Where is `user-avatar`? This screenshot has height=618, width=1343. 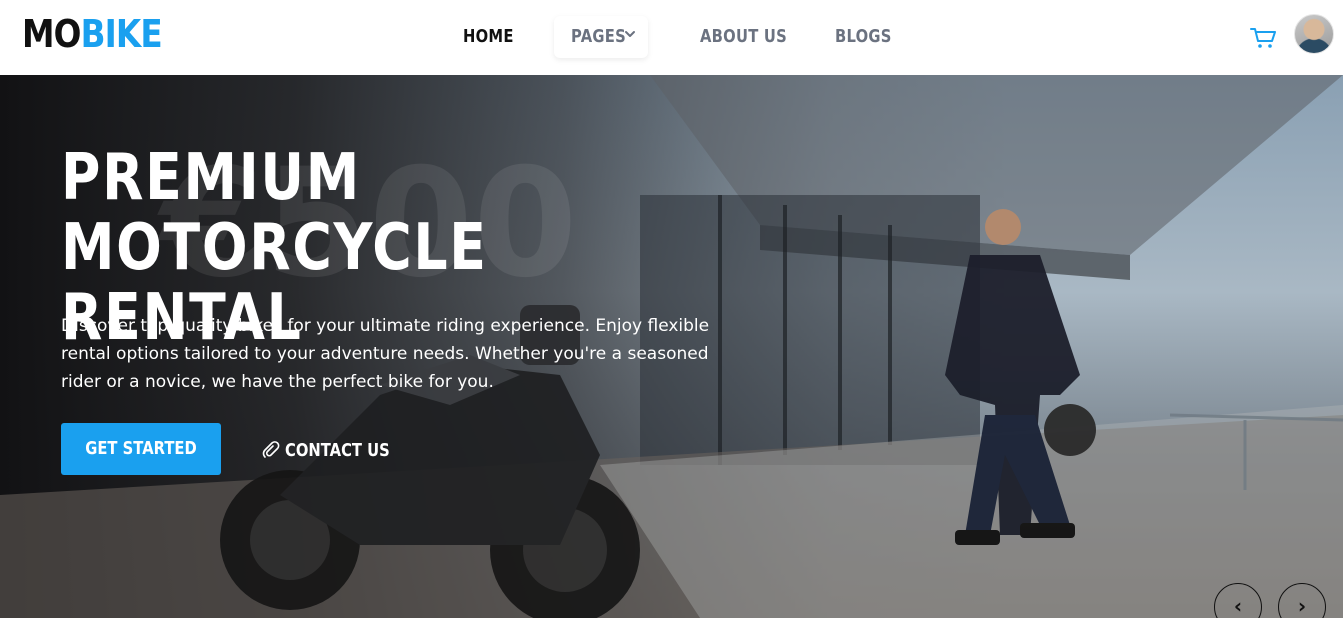
user-avatar is located at coordinates (1314, 34).